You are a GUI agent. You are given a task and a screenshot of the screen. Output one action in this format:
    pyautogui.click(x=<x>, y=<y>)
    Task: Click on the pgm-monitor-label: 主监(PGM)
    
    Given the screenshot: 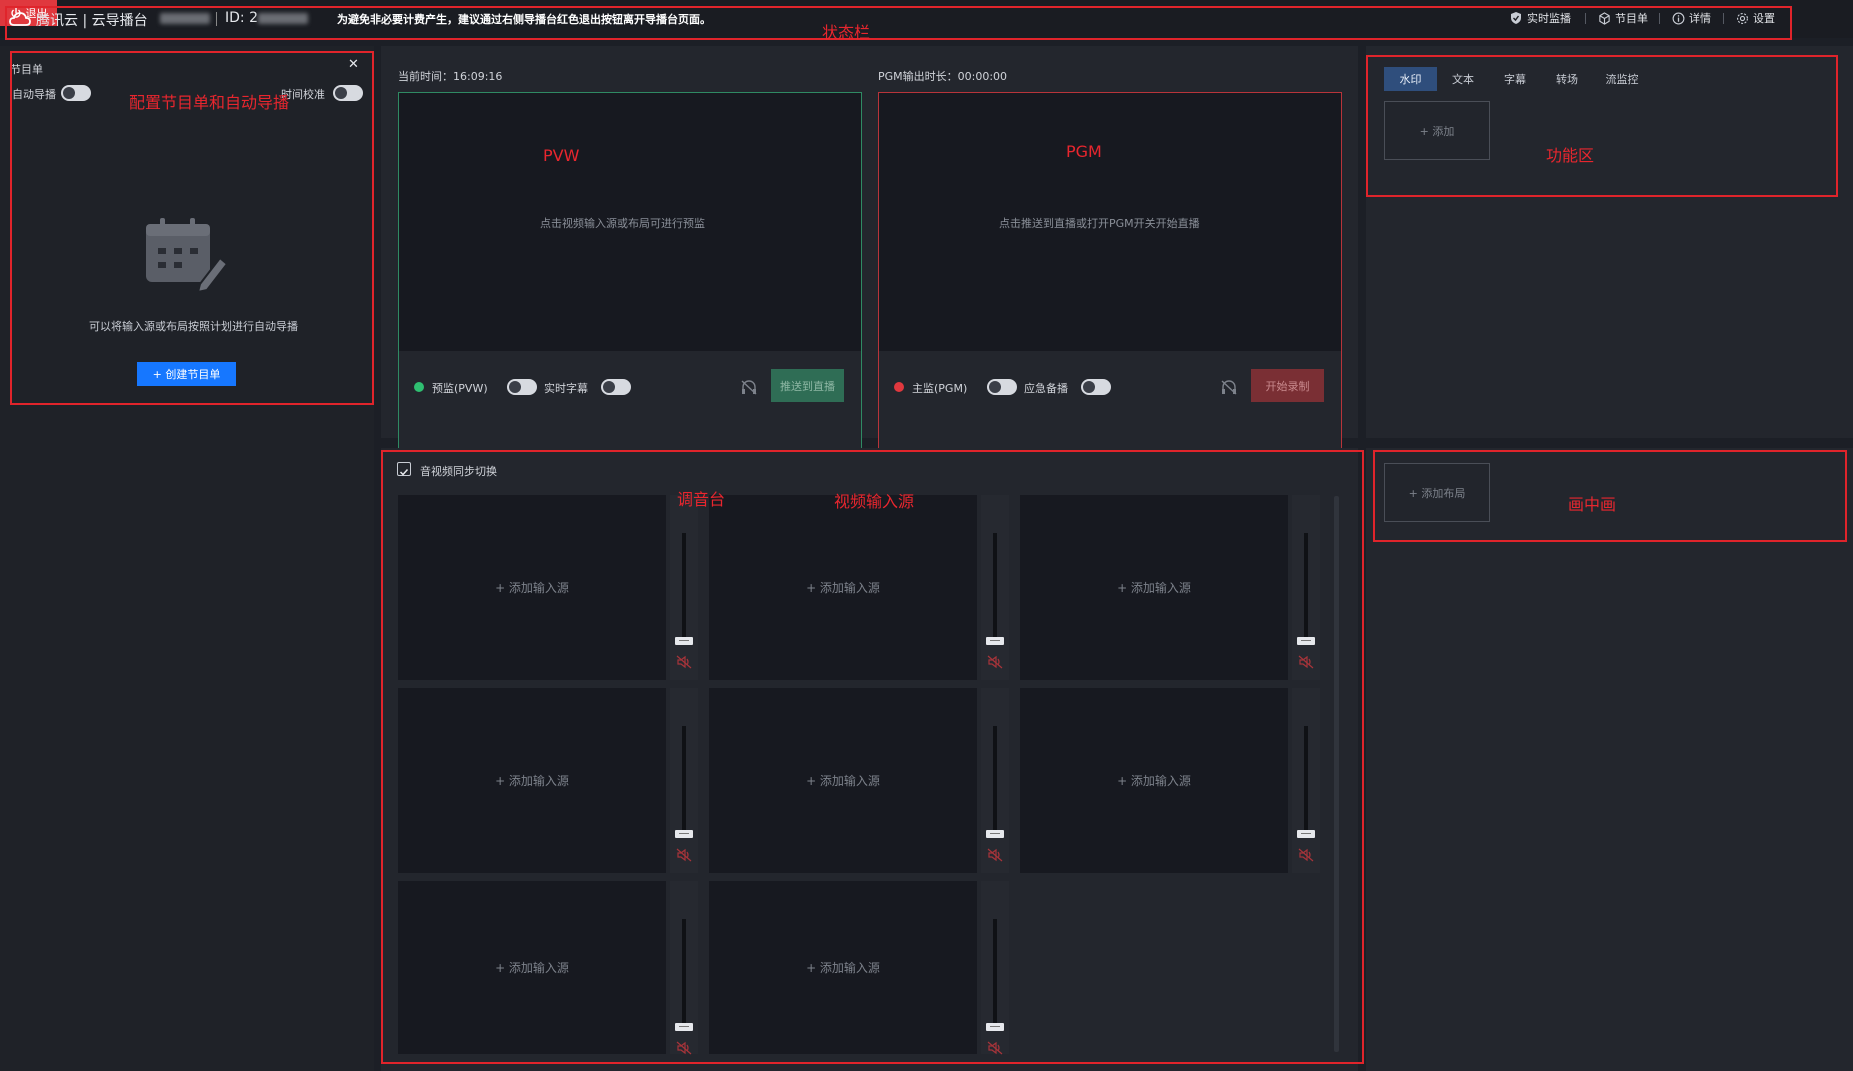 What is the action you would take?
    pyautogui.click(x=940, y=388)
    